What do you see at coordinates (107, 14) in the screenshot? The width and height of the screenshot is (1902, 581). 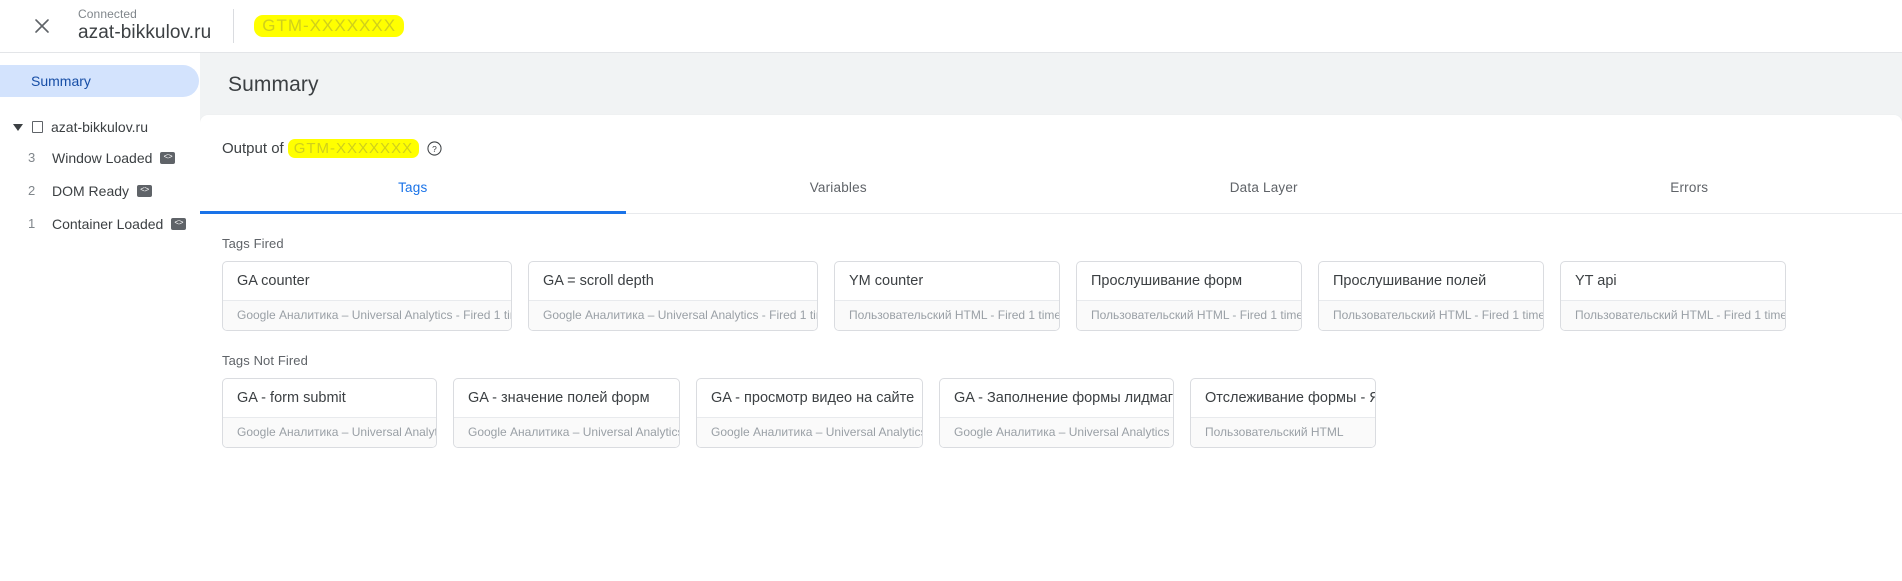 I see `connection-status-label: Connected` at bounding box center [107, 14].